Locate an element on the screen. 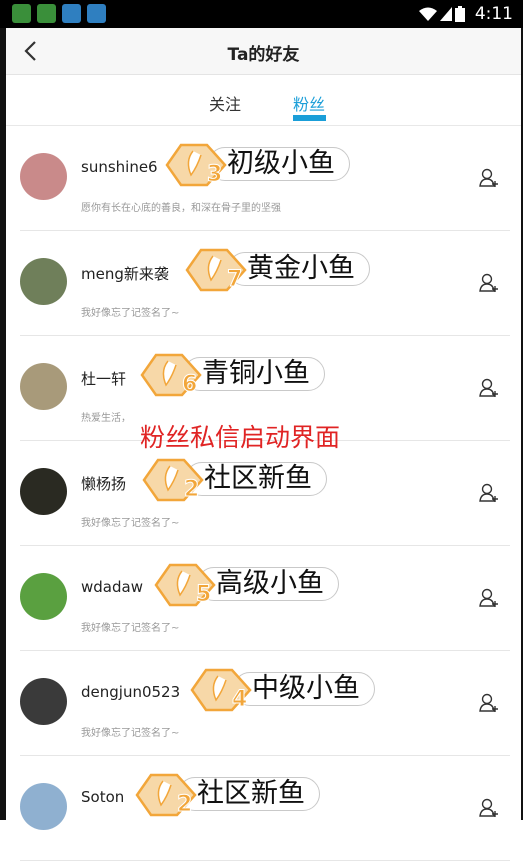 The image size is (523, 861). wifi-icon is located at coordinates (428, 14).